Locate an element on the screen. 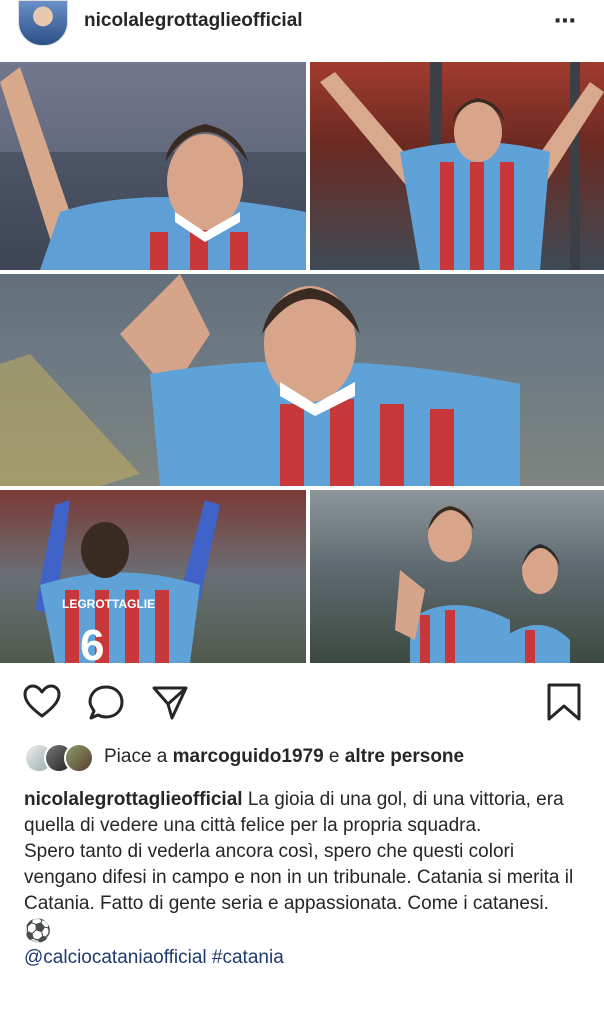  comment-bubble-icon is located at coordinates (106, 702).